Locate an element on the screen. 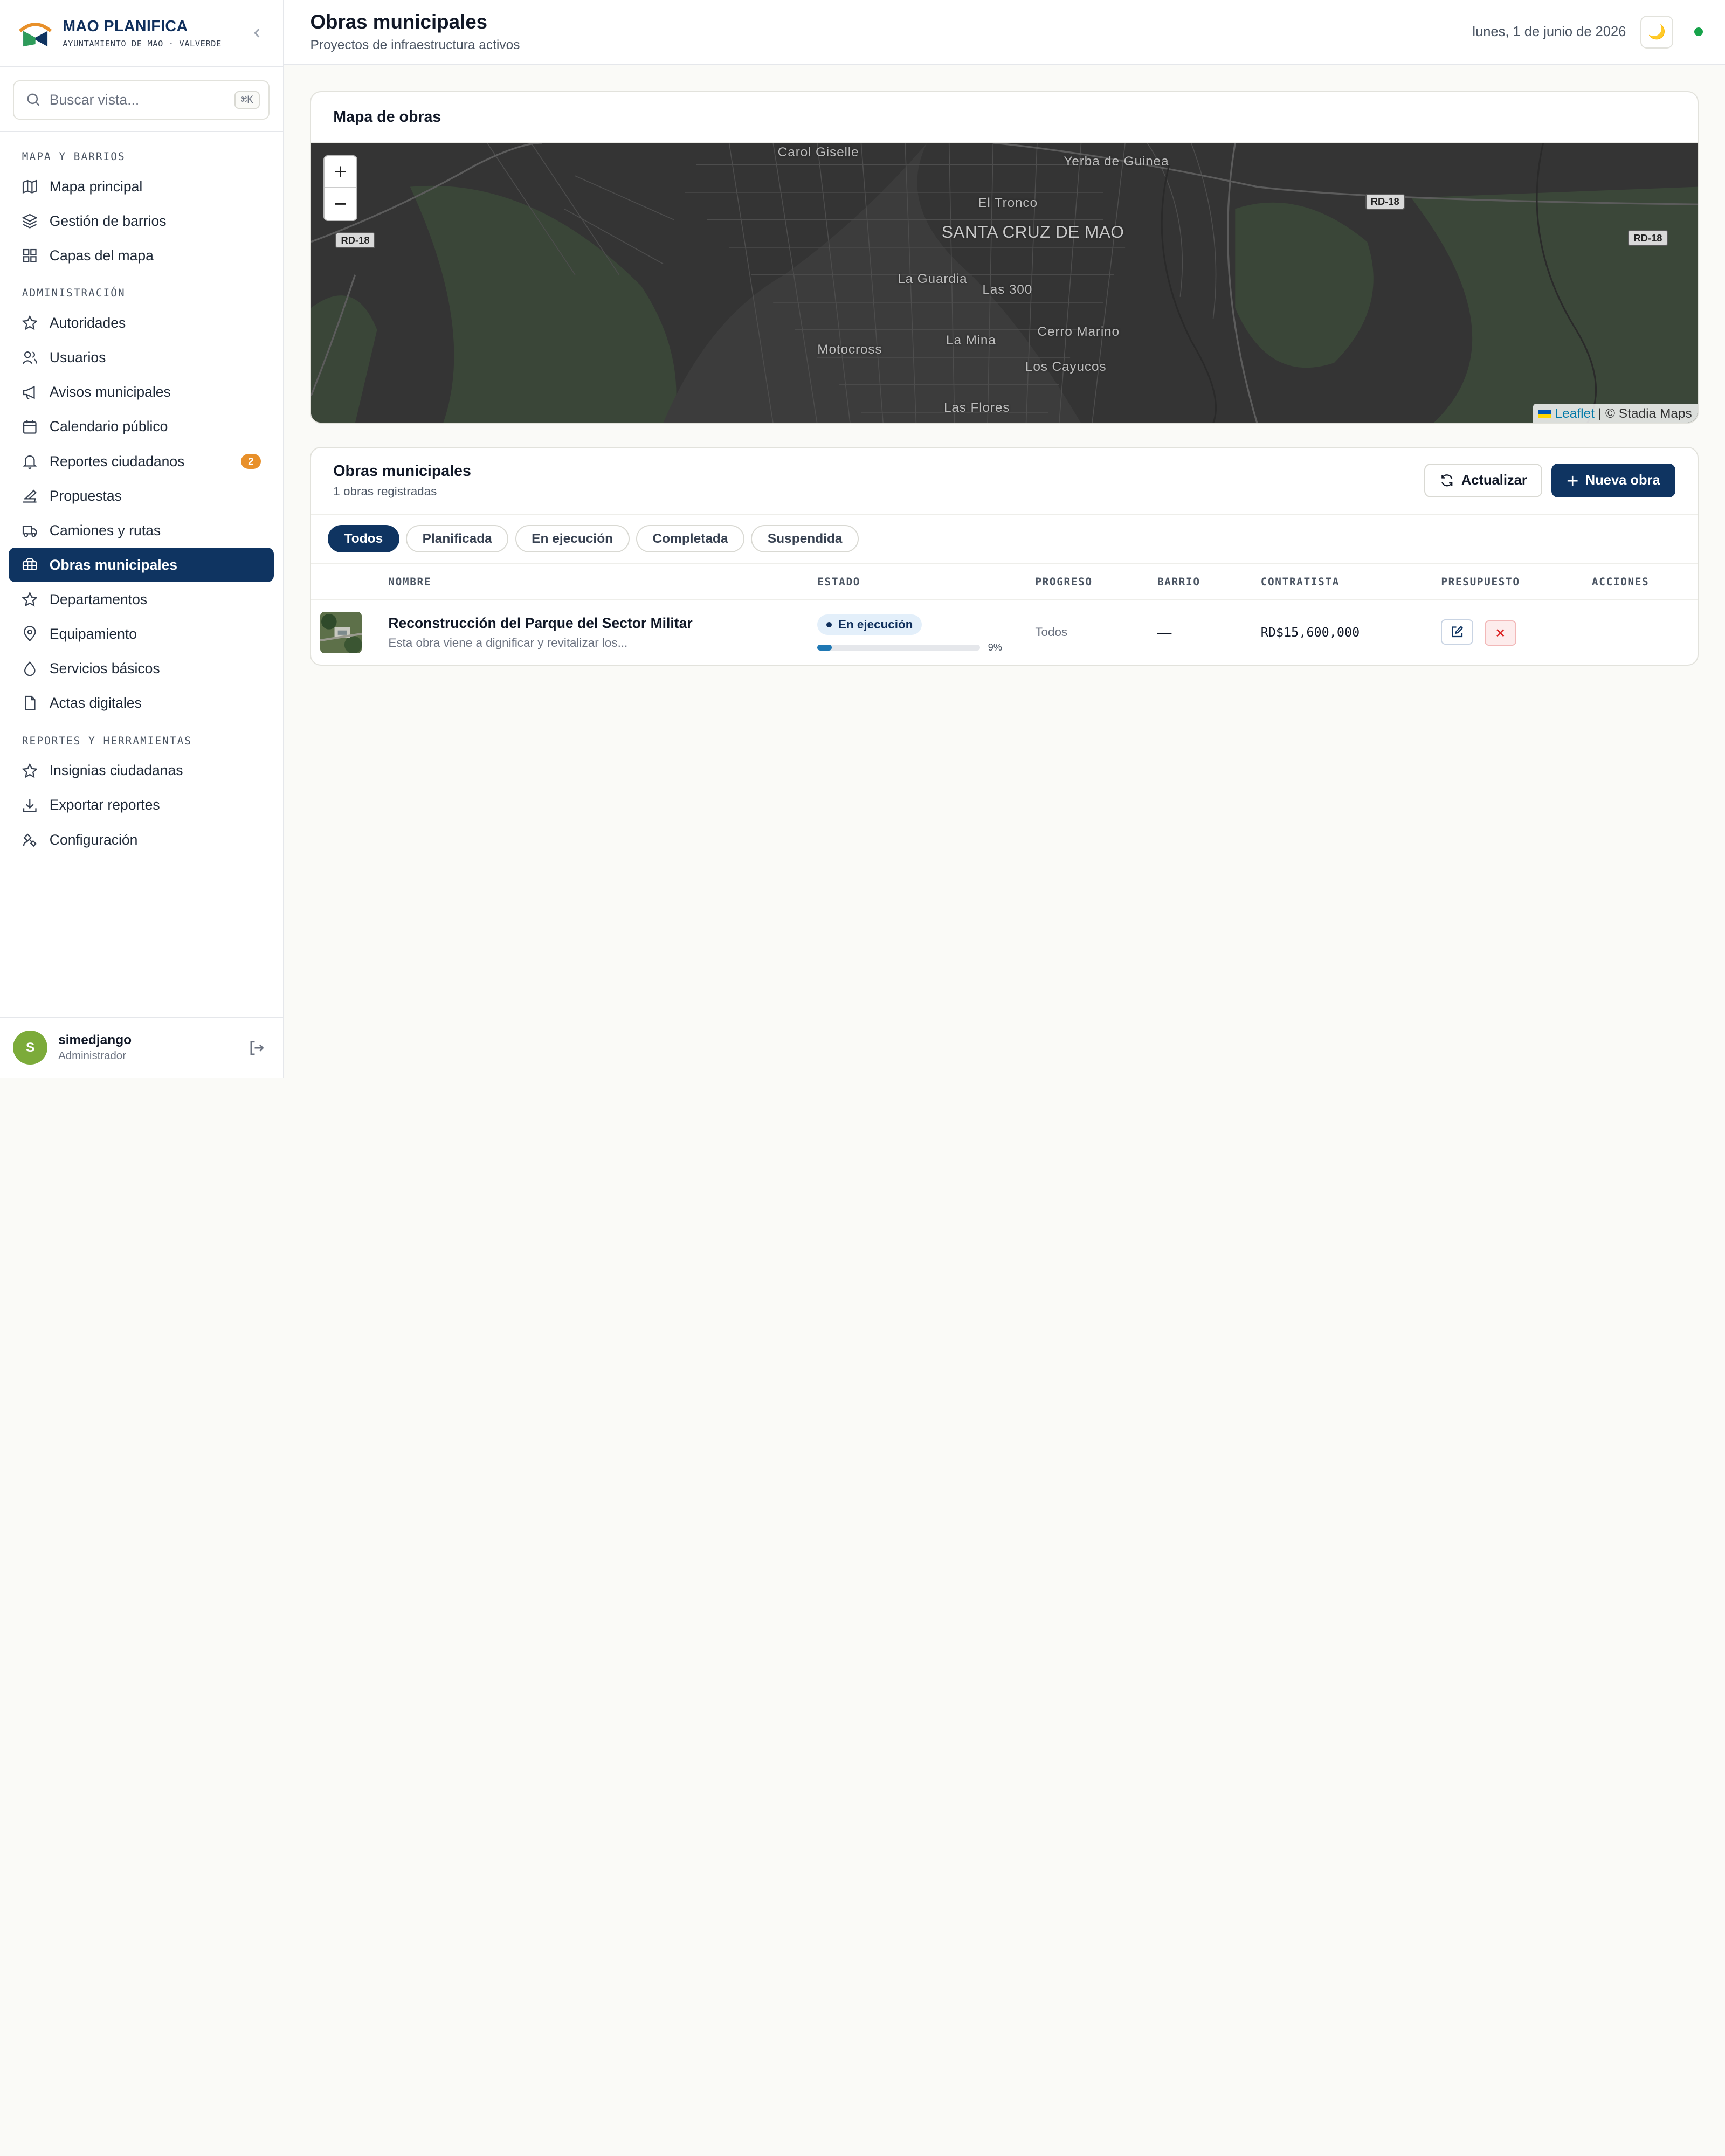 The image size is (1725, 2156). search-shortcut: ⌘K is located at coordinates (247, 100).